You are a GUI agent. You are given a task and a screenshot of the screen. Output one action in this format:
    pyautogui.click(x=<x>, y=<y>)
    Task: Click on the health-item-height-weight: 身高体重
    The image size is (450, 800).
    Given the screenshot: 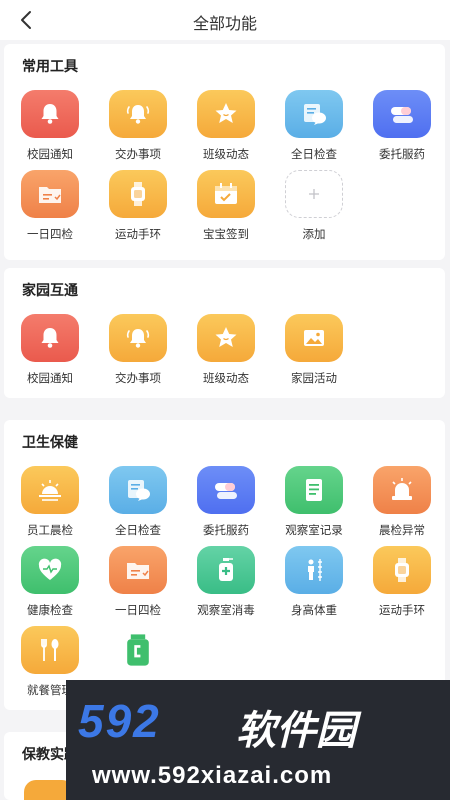 What is the action you would take?
    pyautogui.click(x=314, y=582)
    